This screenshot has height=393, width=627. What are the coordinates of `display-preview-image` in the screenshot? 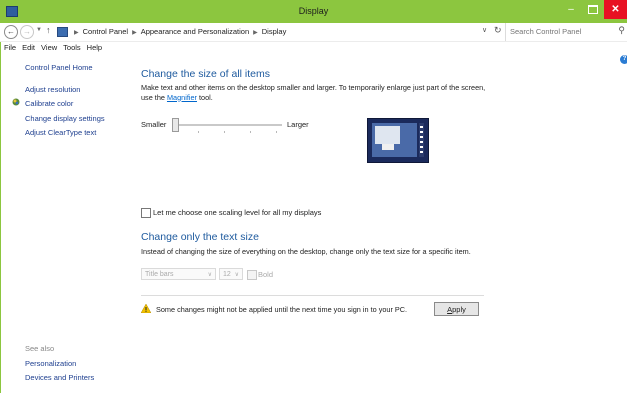 It's located at (398, 140).